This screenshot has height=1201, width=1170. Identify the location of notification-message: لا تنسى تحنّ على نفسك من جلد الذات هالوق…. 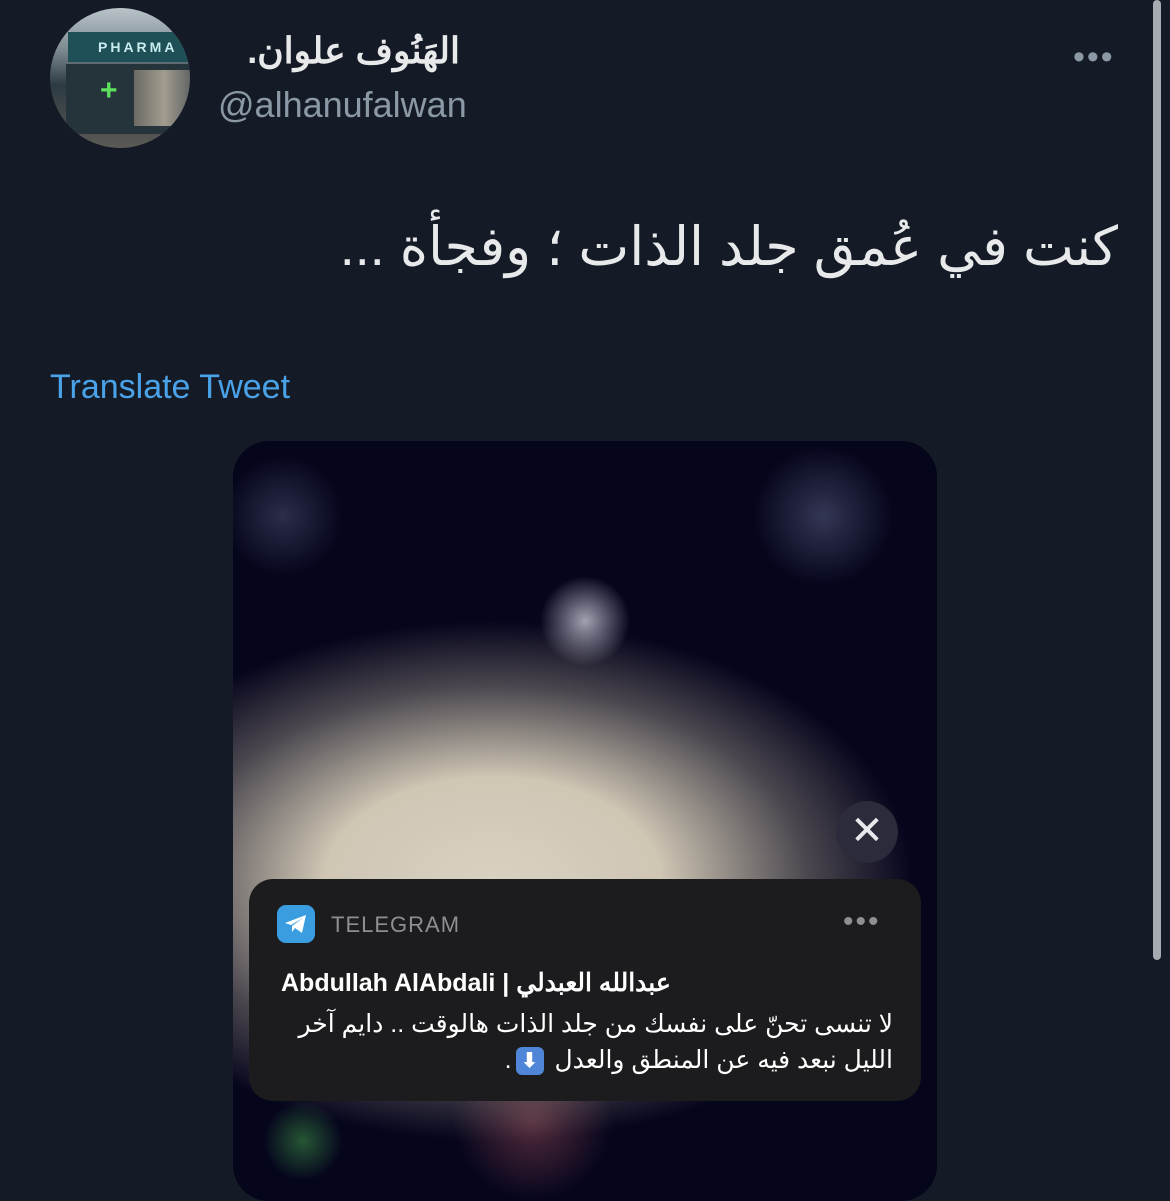
(583, 1042).